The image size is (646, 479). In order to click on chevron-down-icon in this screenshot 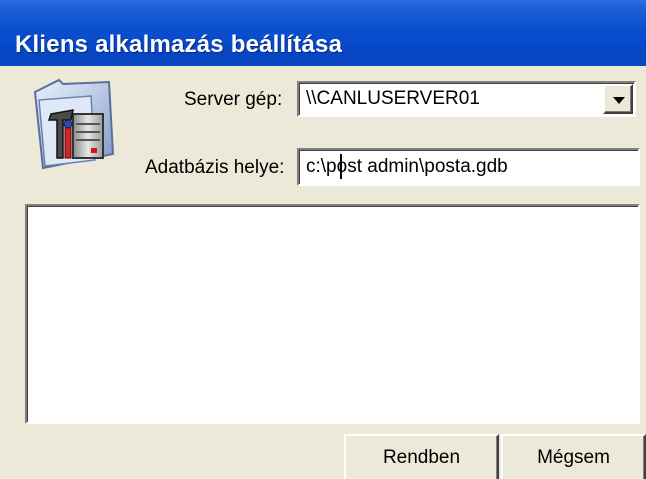, I will do `click(619, 100)`.